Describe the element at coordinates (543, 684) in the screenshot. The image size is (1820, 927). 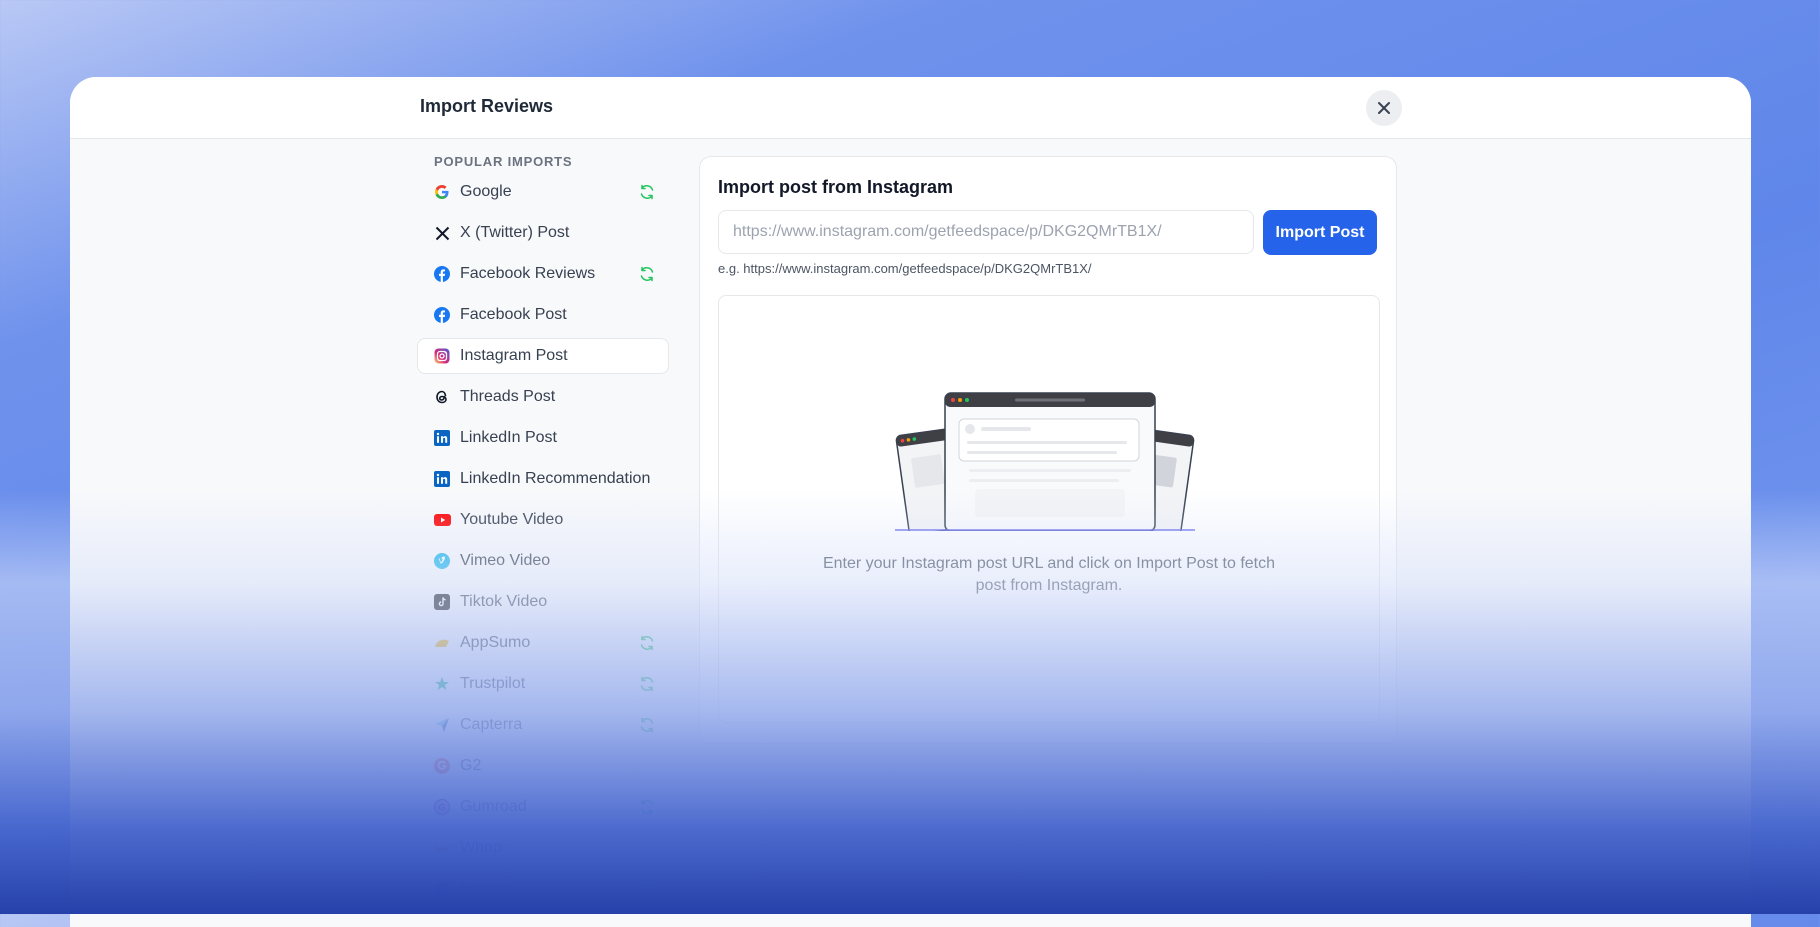
I see `sidebar-item-trustpilot: Trustpilot` at that location.